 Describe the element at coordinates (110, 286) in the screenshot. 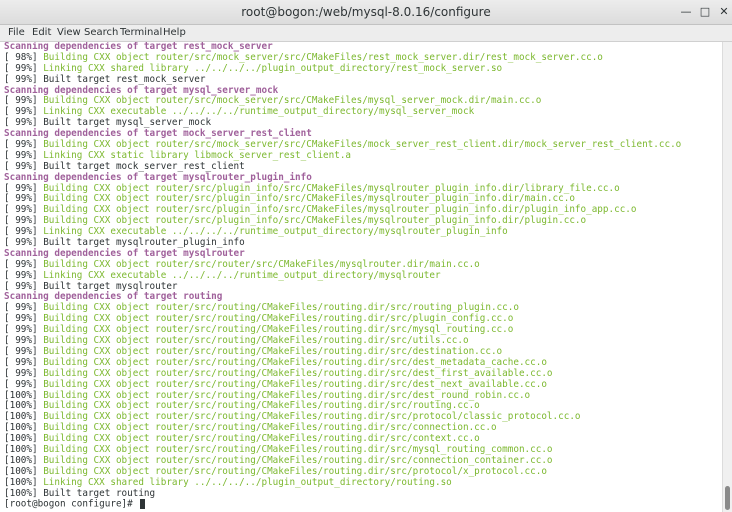

I see `line-text: Built target mysqlrouter` at that location.